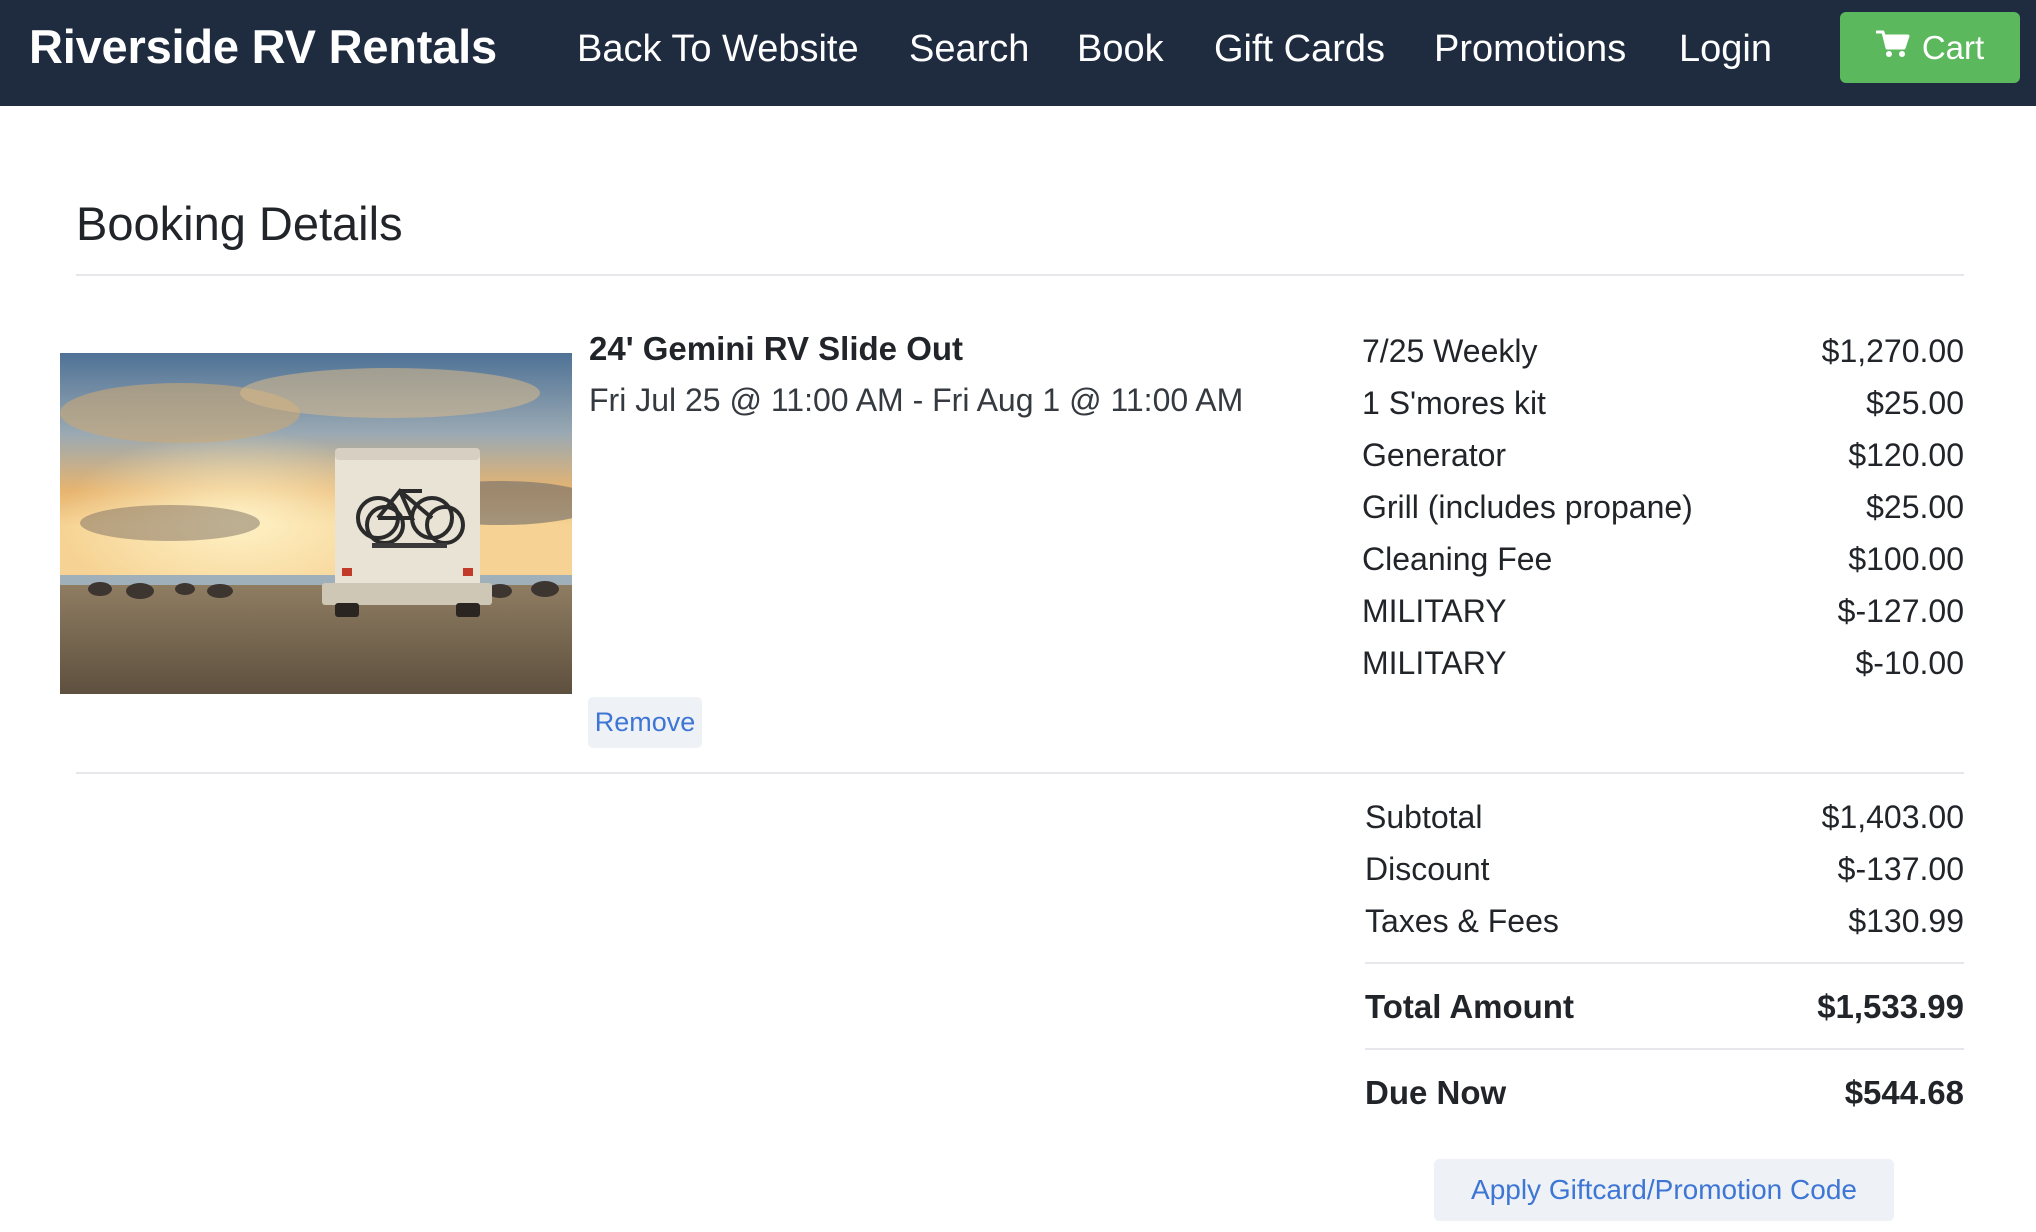 Image resolution: width=2036 pixels, height=1232 pixels. Describe the element at coordinates (1909, 663) in the screenshot. I see `line-item-amount: $-10.00` at that location.